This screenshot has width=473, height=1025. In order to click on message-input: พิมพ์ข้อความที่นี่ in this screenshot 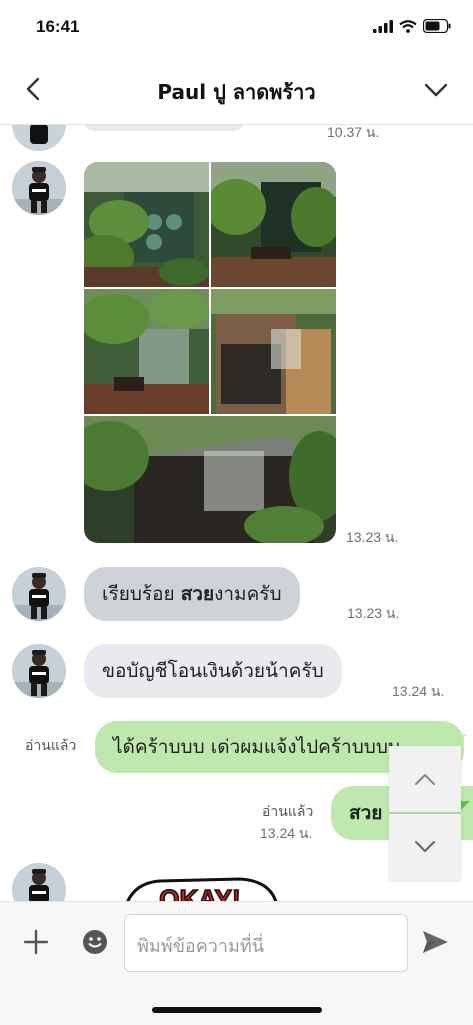, I will do `click(266, 943)`.